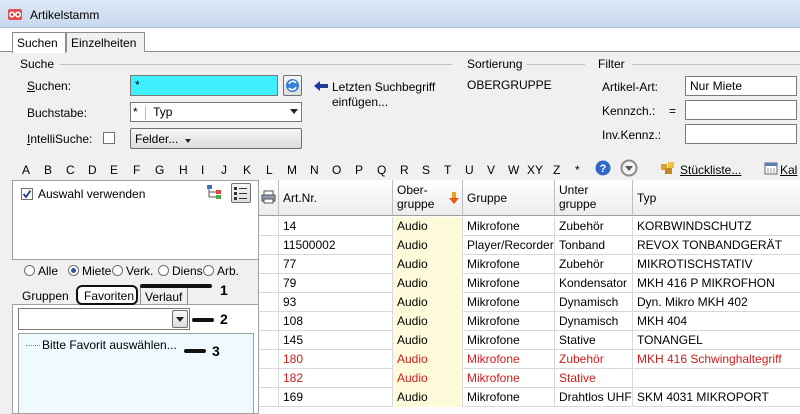 This screenshot has width=800, height=414. What do you see at coordinates (29, 270) in the screenshot?
I see `radio-alle` at bounding box center [29, 270].